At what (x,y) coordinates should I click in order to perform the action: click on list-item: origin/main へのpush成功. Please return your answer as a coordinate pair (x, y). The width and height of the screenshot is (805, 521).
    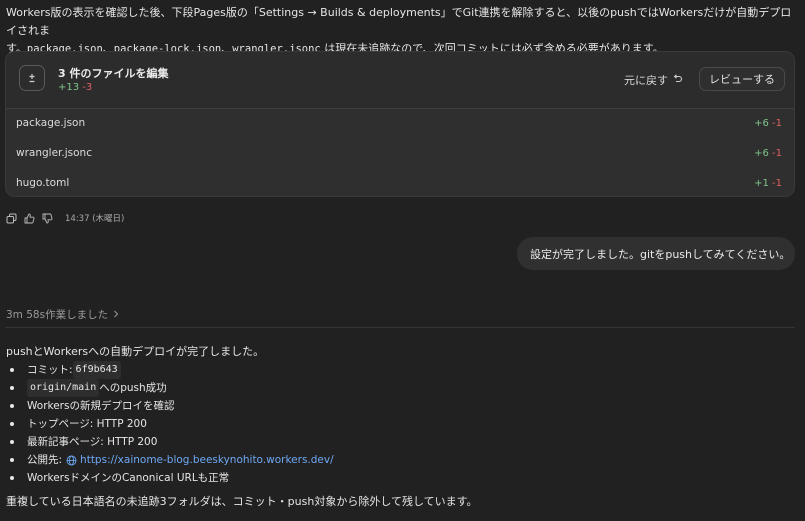
    Looking at the image, I should click on (170, 388).